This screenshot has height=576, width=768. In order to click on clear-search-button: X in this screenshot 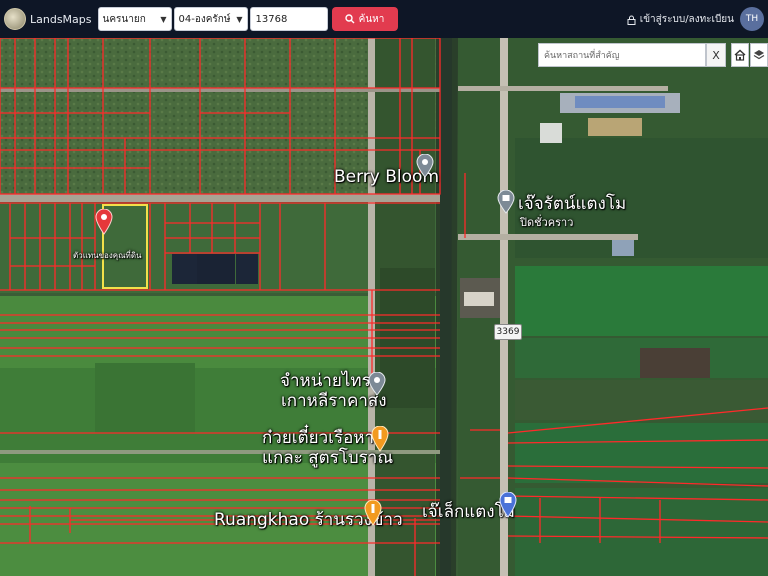, I will do `click(716, 55)`.